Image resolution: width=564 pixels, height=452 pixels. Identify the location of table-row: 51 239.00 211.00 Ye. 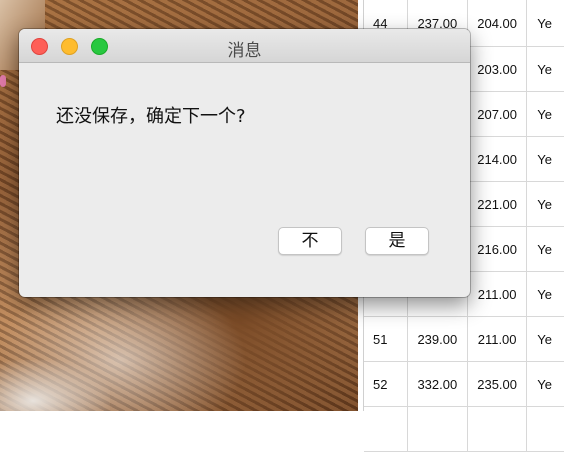
(464, 339).